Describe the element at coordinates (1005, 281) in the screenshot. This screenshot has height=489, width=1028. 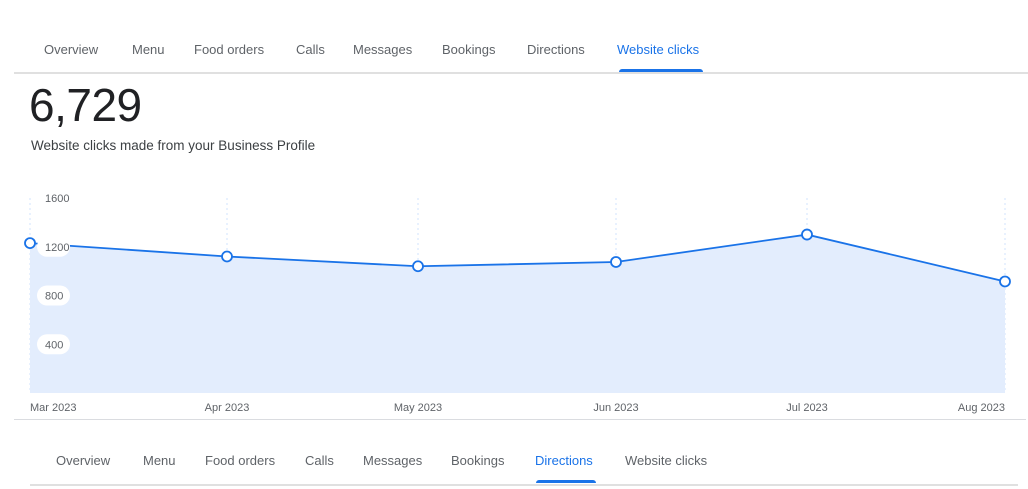
I see `data-point-aug-2023` at that location.